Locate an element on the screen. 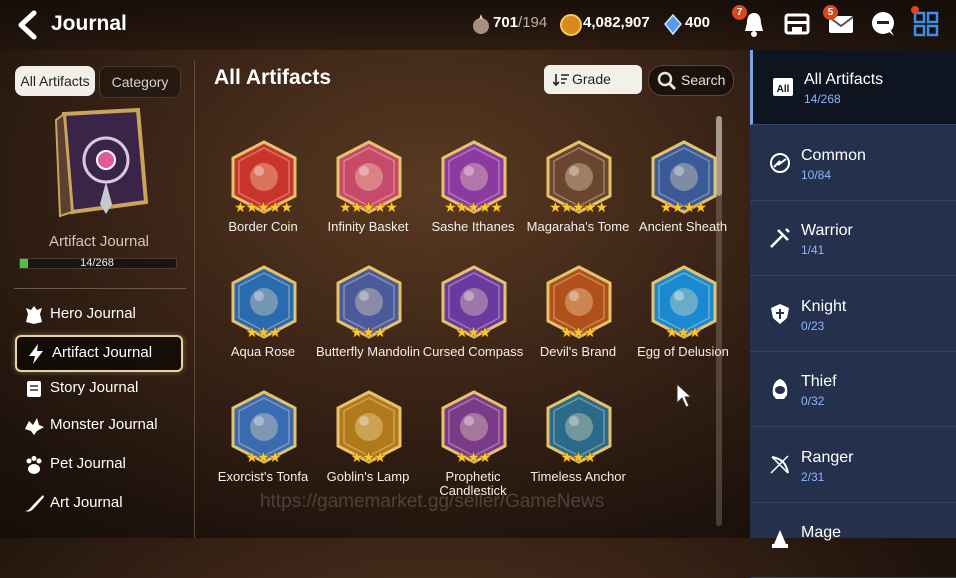 This screenshot has width=956, height=578. stamina-icon is located at coordinates (481, 24).